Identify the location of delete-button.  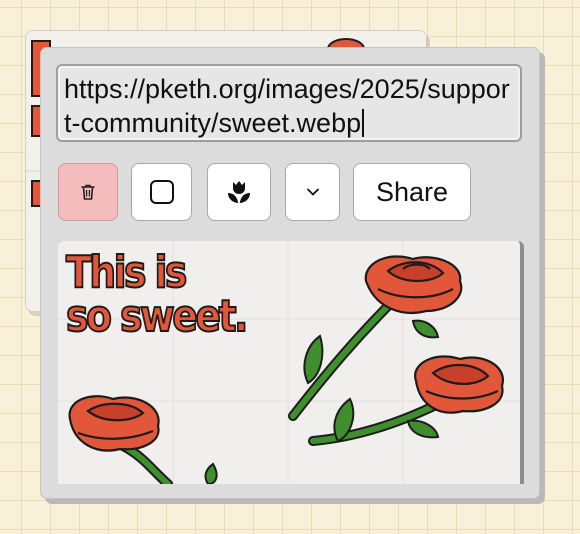
(88, 192).